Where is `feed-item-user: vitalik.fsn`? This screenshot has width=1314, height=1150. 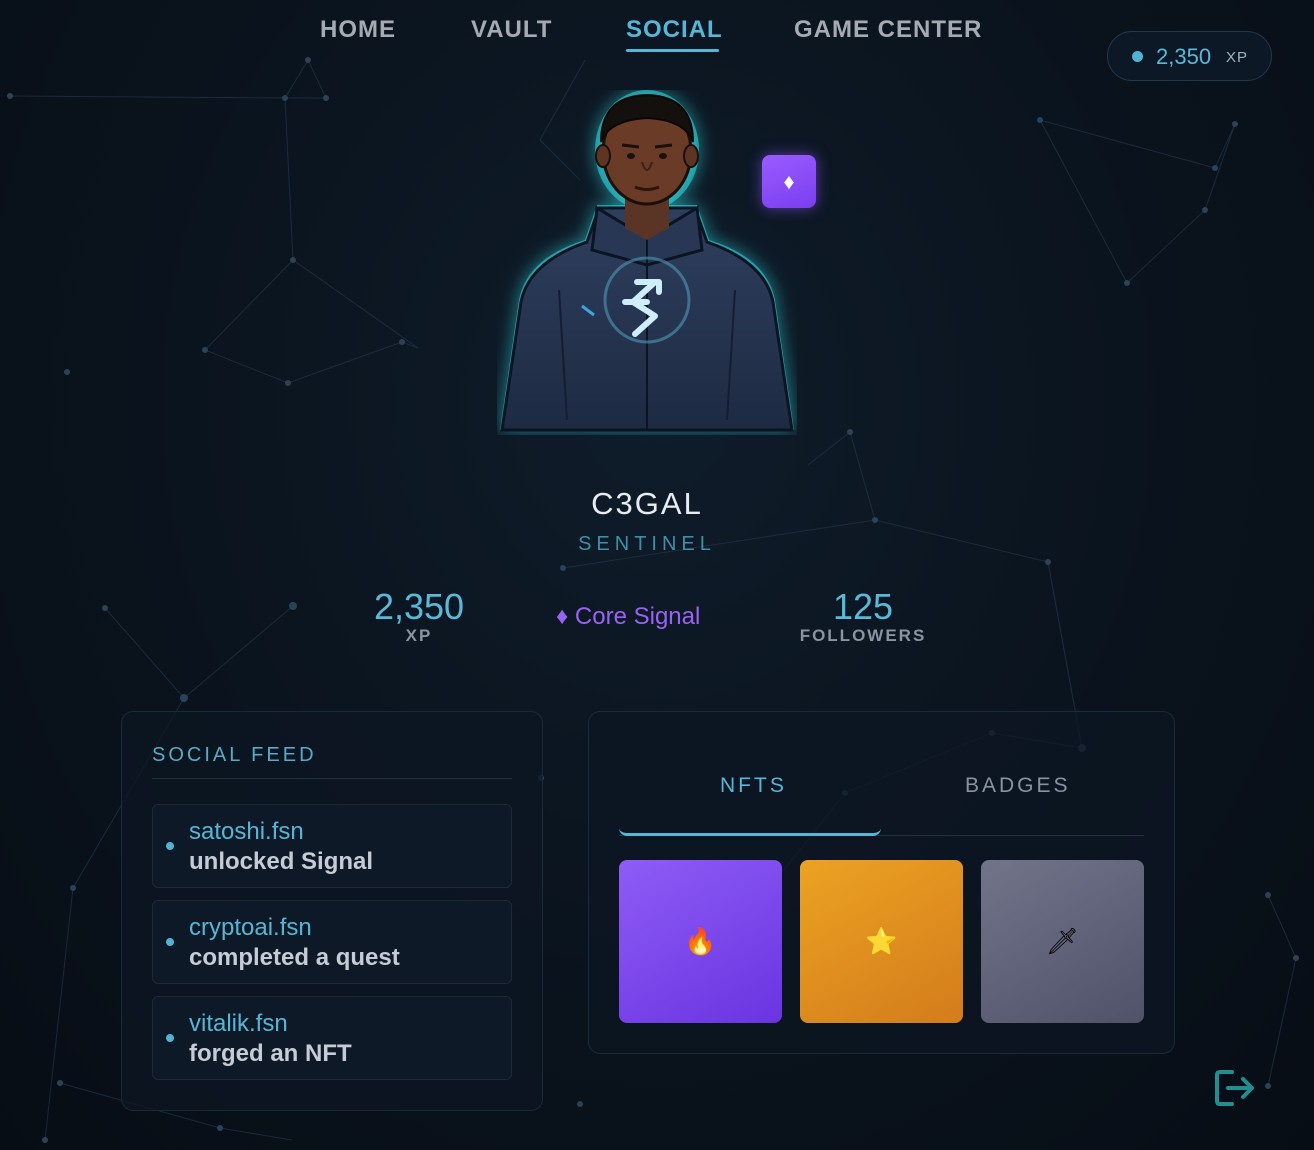 feed-item-user: vitalik.fsn is located at coordinates (238, 1024).